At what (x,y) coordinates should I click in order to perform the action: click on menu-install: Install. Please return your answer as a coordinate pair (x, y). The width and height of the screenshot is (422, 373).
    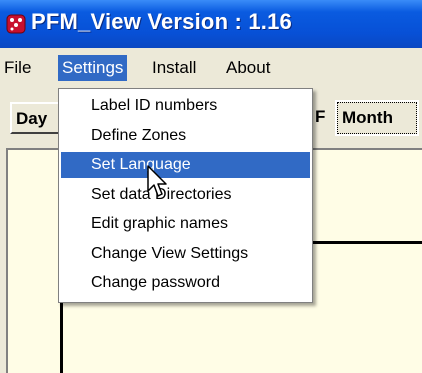
    Looking at the image, I should click on (174, 68).